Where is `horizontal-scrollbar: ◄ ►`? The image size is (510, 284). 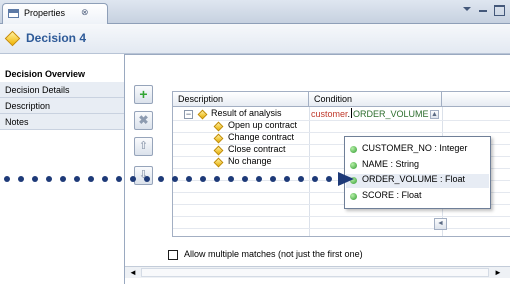
horizontal-scrollbar: ◄ ► is located at coordinates (317, 272).